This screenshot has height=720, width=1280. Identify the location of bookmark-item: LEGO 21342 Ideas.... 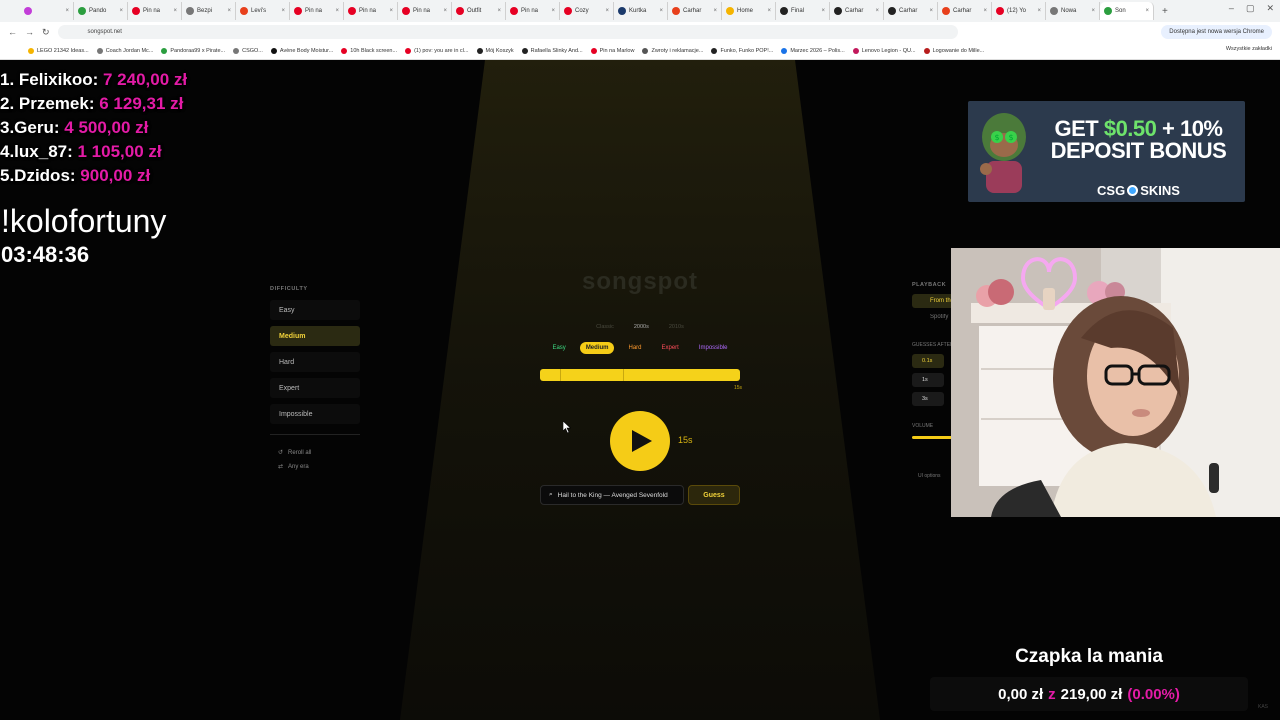
(58, 50).